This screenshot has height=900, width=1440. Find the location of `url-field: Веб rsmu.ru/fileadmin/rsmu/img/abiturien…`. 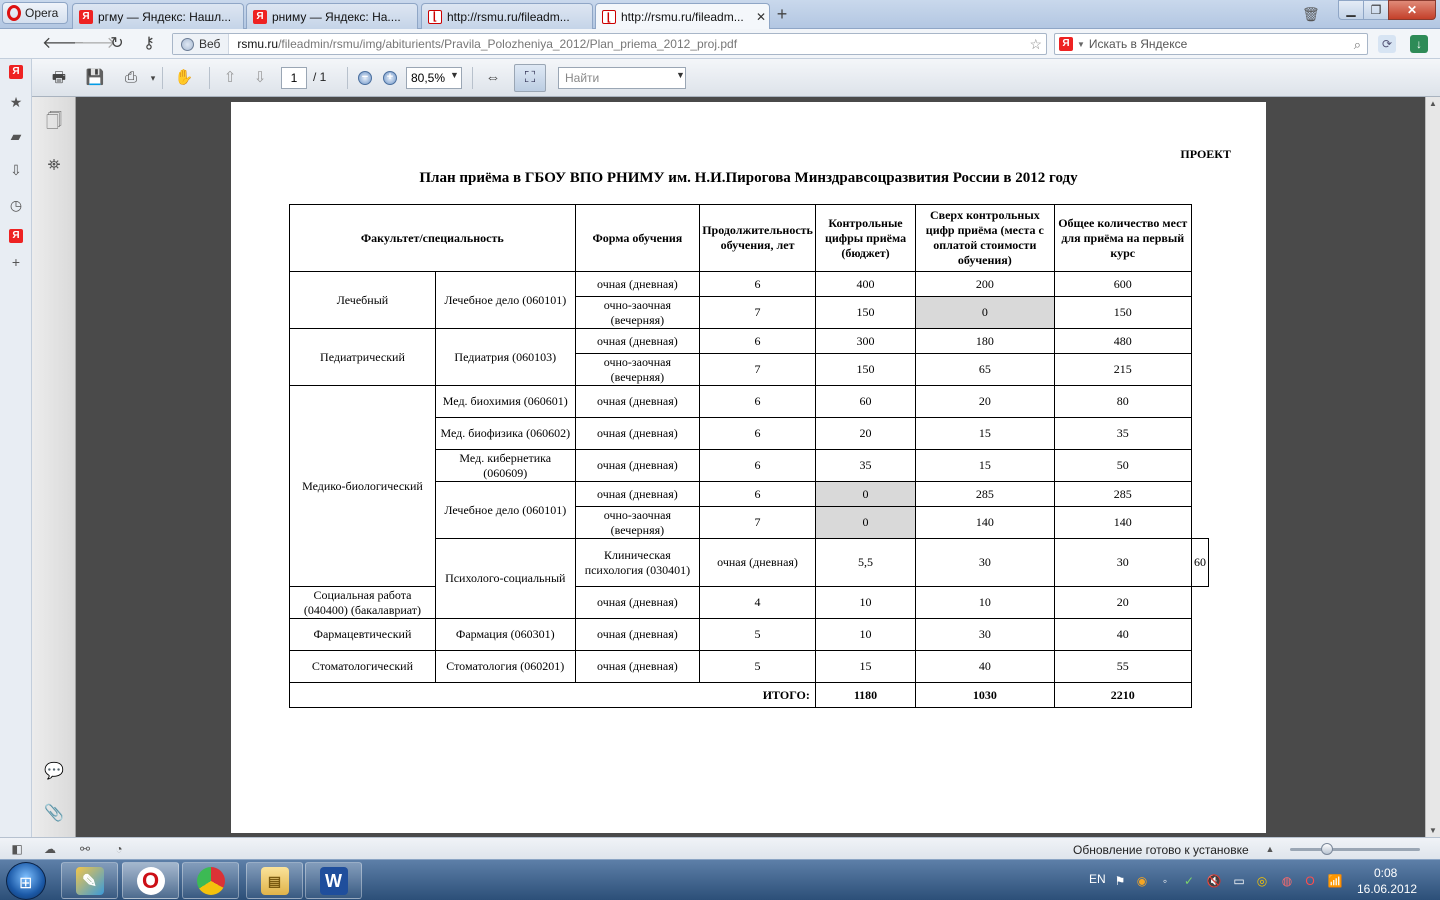

url-field: Веб rsmu.ru/fileadmin/rsmu/img/abiturien… is located at coordinates (609, 44).